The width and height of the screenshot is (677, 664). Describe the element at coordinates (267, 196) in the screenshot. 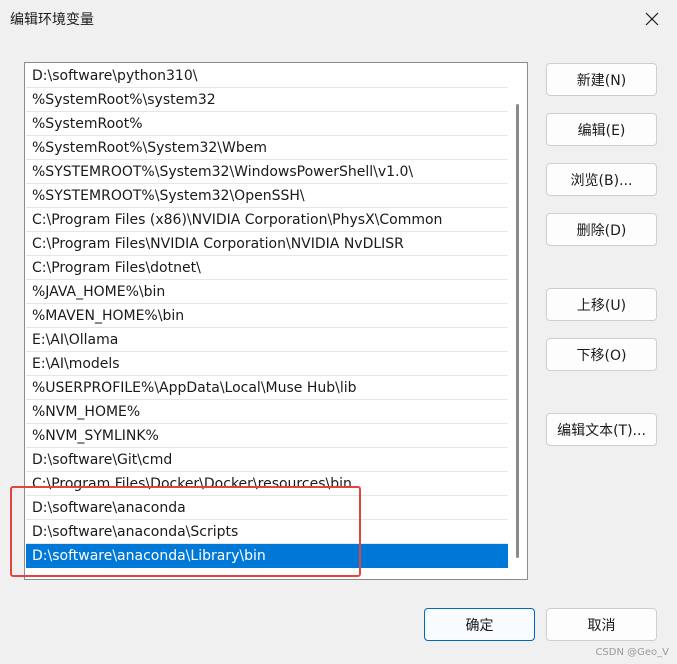

I see `list-item: %SYSTEMROOT%\System32\OpenSSH\` at that location.